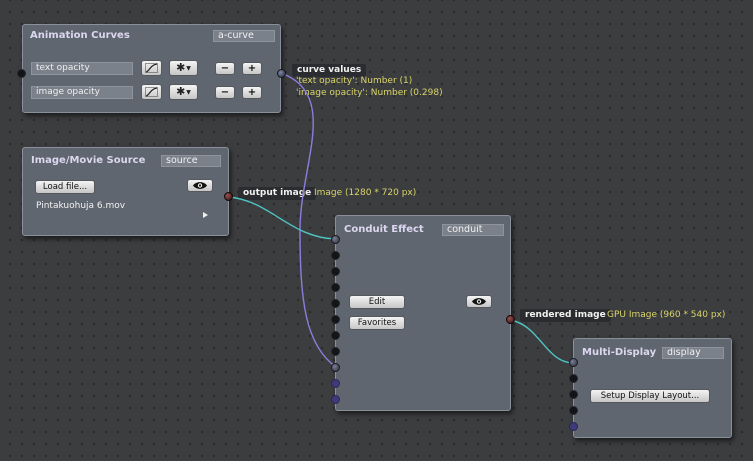 The height and width of the screenshot is (461, 753). Describe the element at coordinates (82, 92) in the screenshot. I see `param-image-opacity: image opacity` at that location.